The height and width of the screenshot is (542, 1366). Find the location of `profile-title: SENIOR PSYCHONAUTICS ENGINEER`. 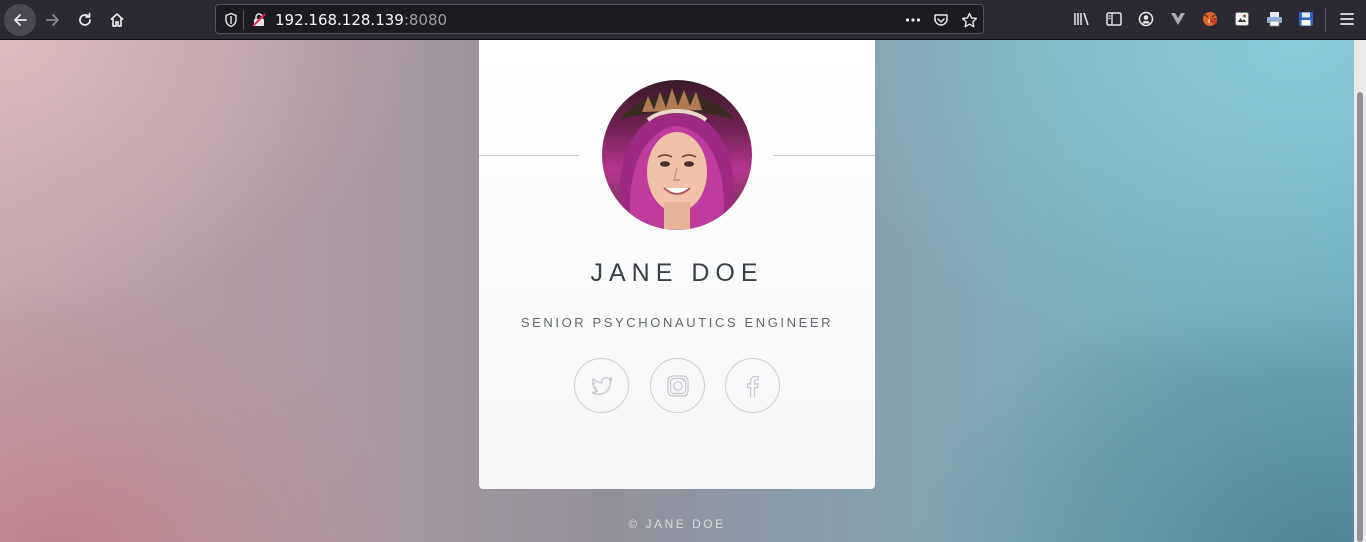

profile-title: SENIOR PSYCHONAUTICS ENGINEER is located at coordinates (677, 322).